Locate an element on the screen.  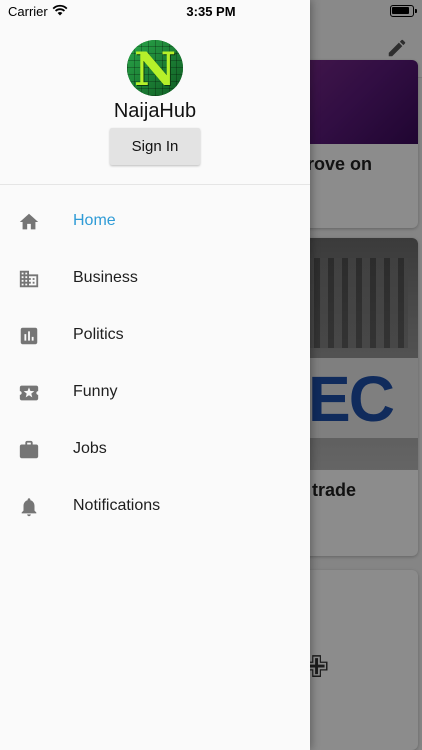
app-name: NaijaHub is located at coordinates (155, 111).